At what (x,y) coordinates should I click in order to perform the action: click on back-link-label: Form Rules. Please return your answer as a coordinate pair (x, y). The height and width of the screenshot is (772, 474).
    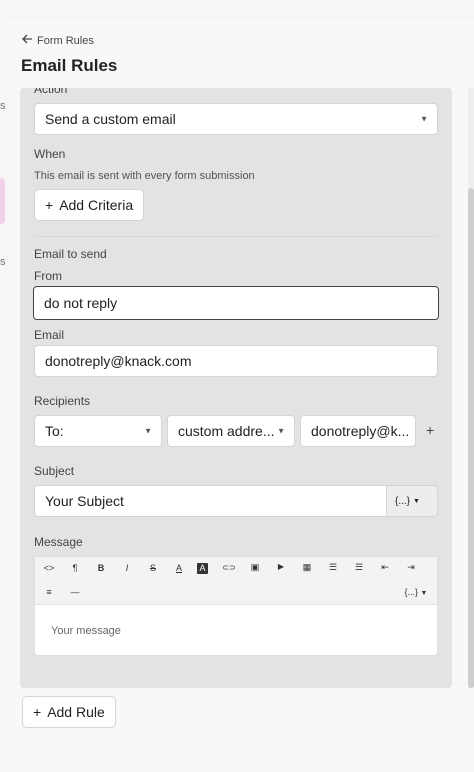
    Looking at the image, I should click on (65, 40).